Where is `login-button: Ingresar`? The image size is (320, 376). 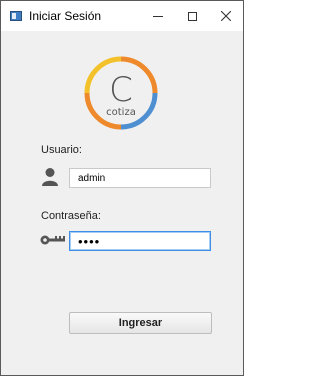 login-button: Ingresar is located at coordinates (140, 323).